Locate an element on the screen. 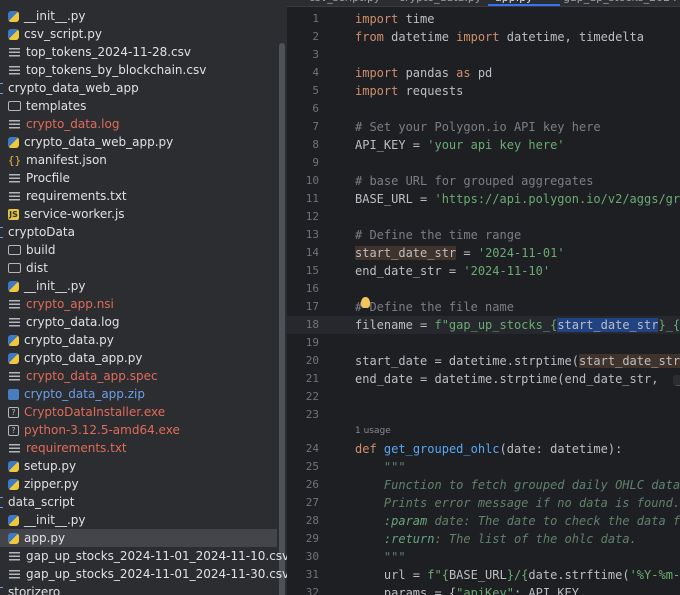 This screenshot has width=680, height=595. code-token: = is located at coordinates (467, 253).